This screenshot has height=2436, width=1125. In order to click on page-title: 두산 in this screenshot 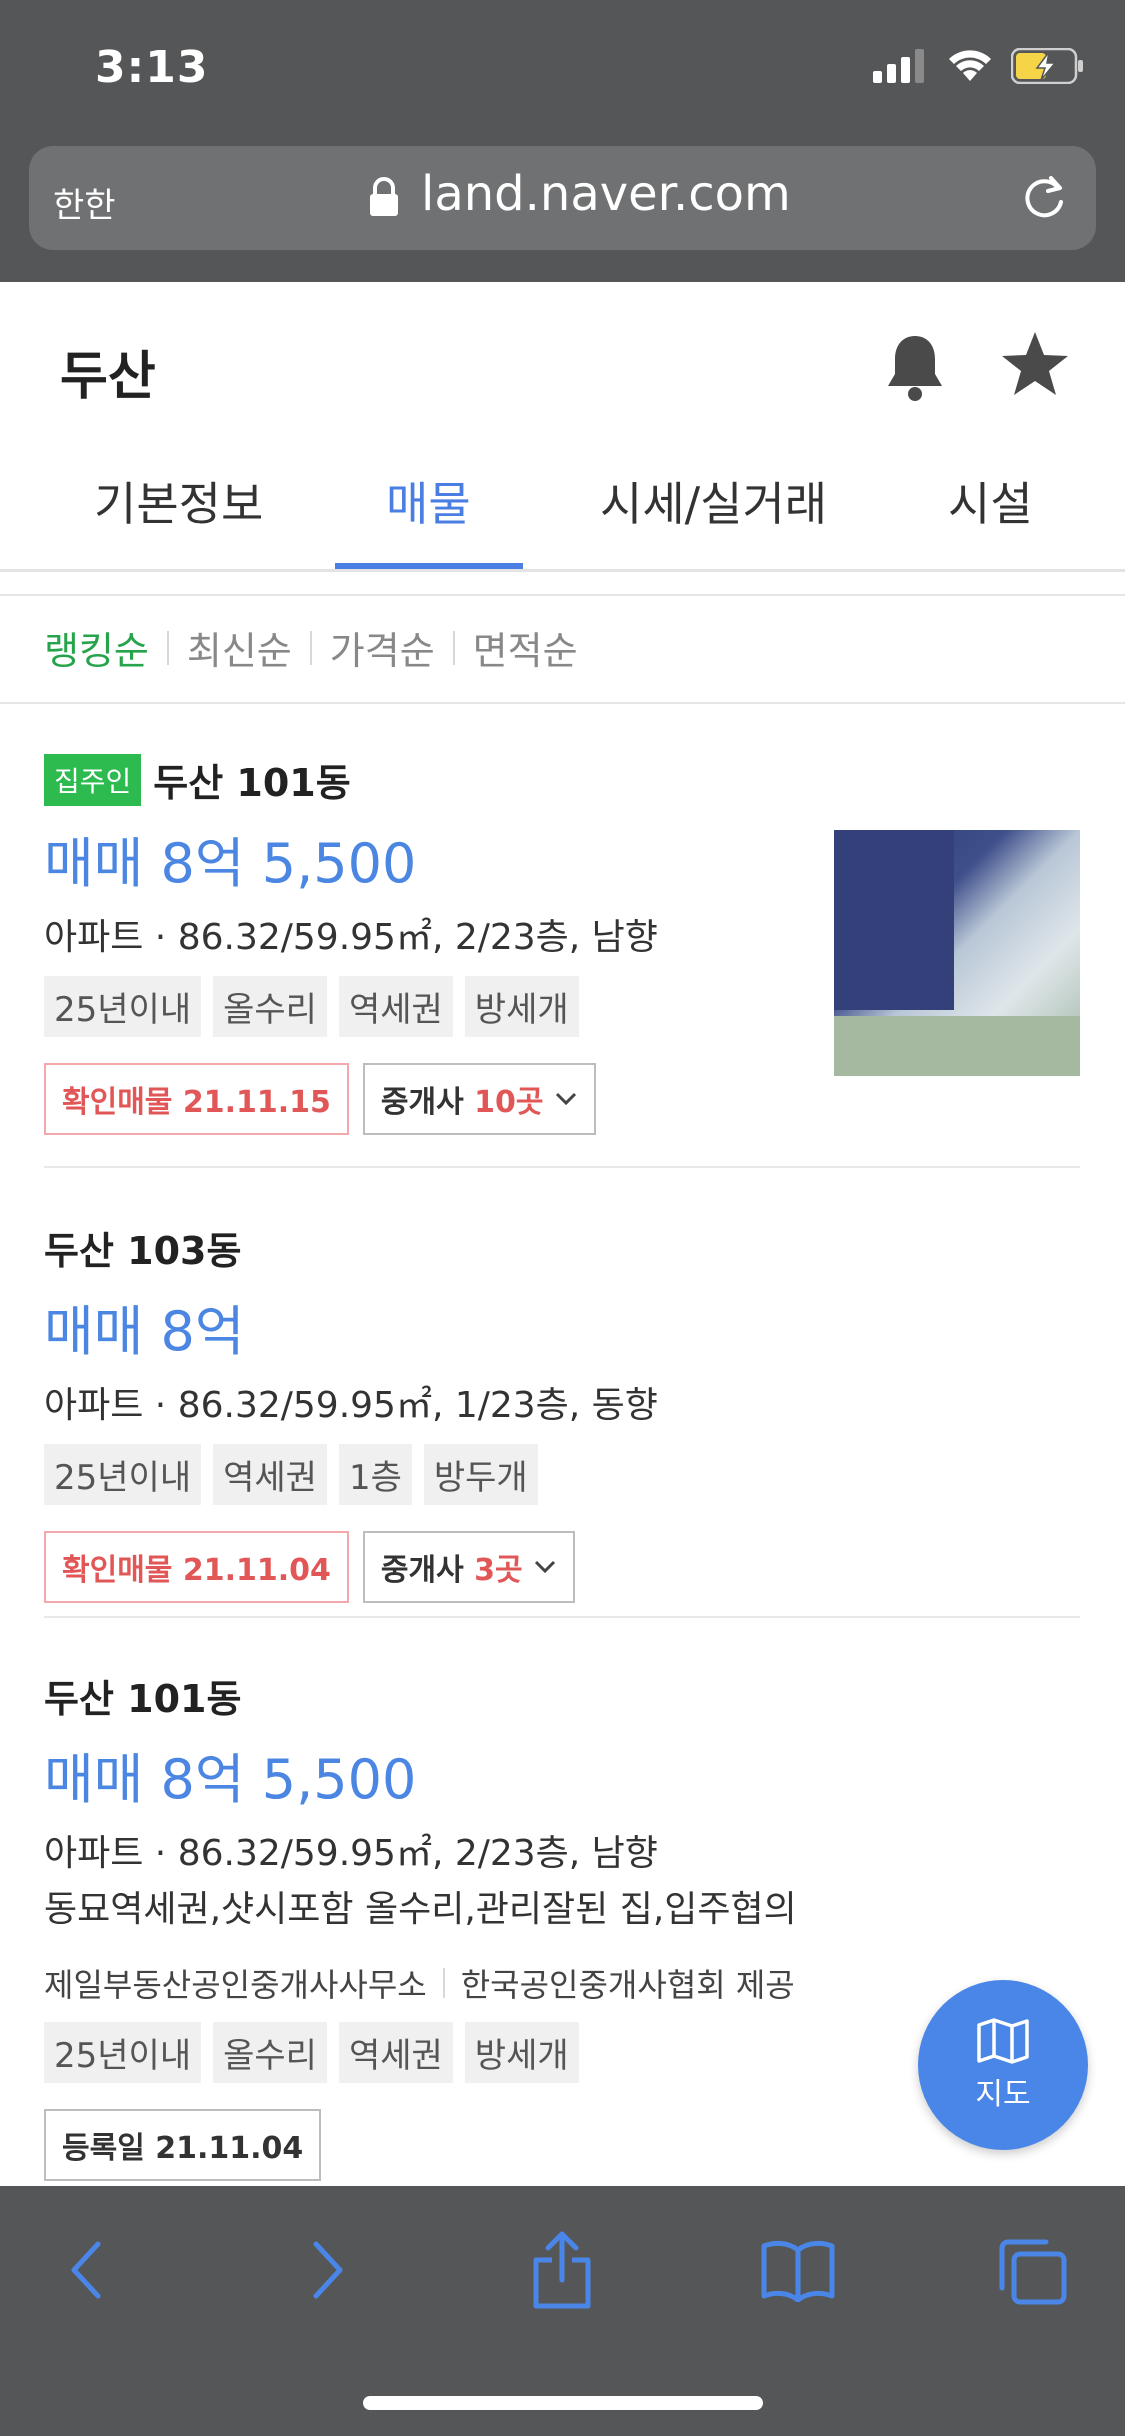, I will do `click(108, 377)`.